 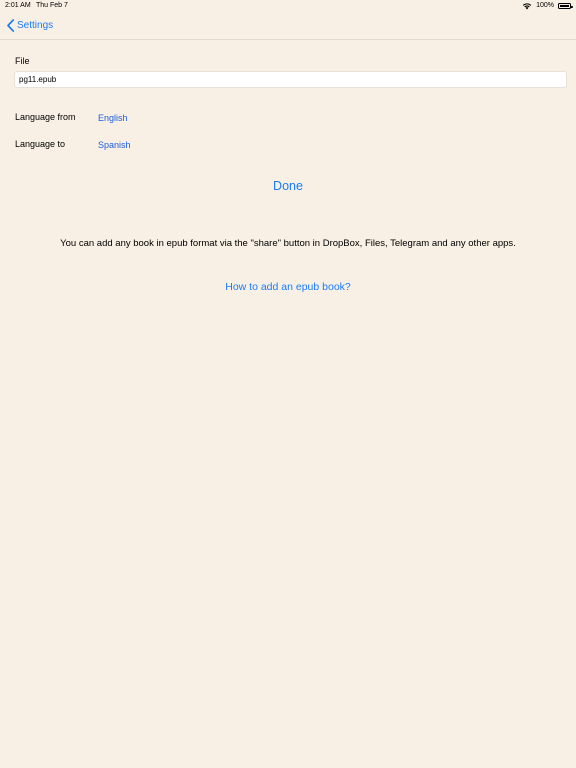 What do you see at coordinates (35, 25) in the screenshot?
I see `back-button-label: Settings` at bounding box center [35, 25].